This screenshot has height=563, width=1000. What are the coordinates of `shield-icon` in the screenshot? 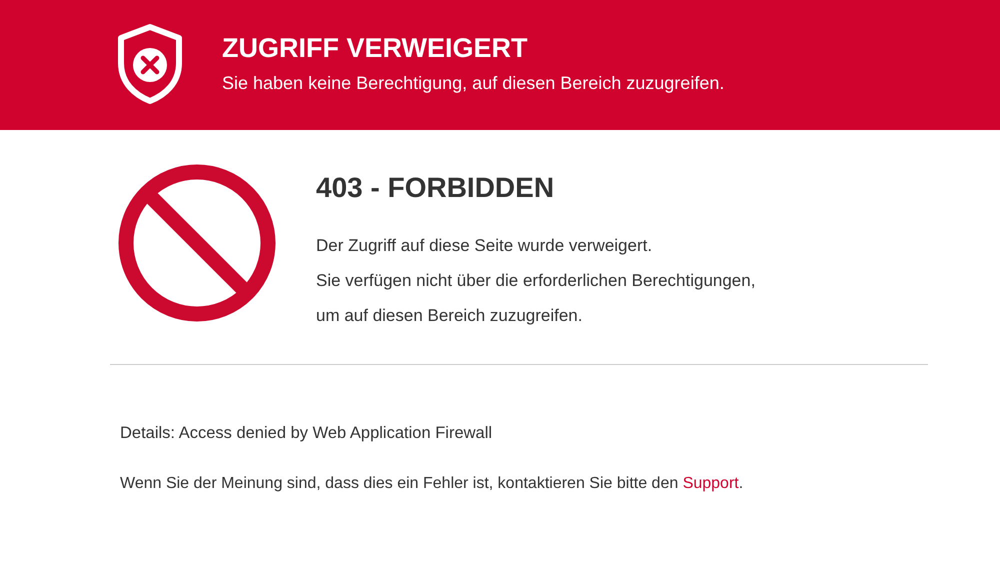 It's located at (150, 63).